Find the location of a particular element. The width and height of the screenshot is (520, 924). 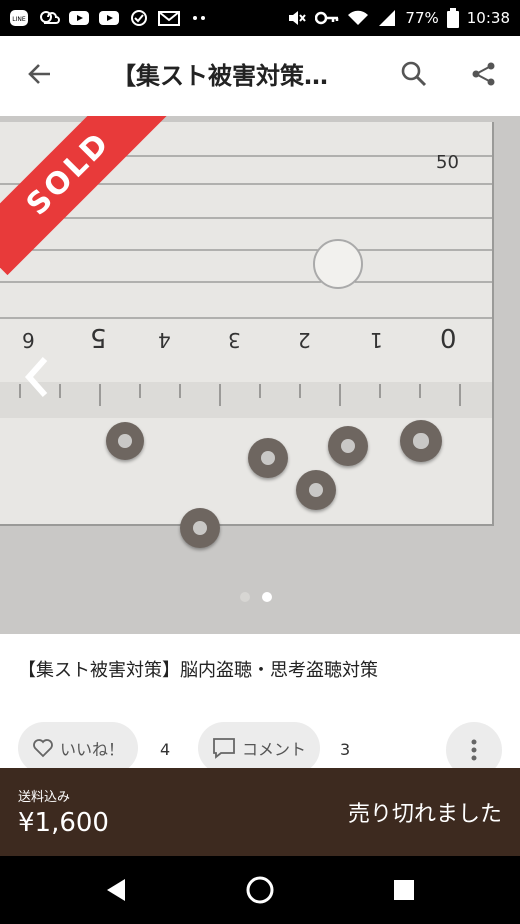

check-badge-icon is located at coordinates (139, 18).